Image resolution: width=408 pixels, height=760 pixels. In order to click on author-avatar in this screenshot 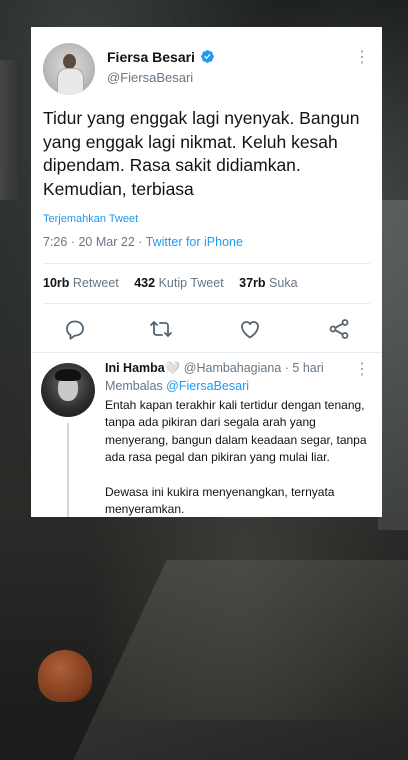, I will do `click(69, 69)`.